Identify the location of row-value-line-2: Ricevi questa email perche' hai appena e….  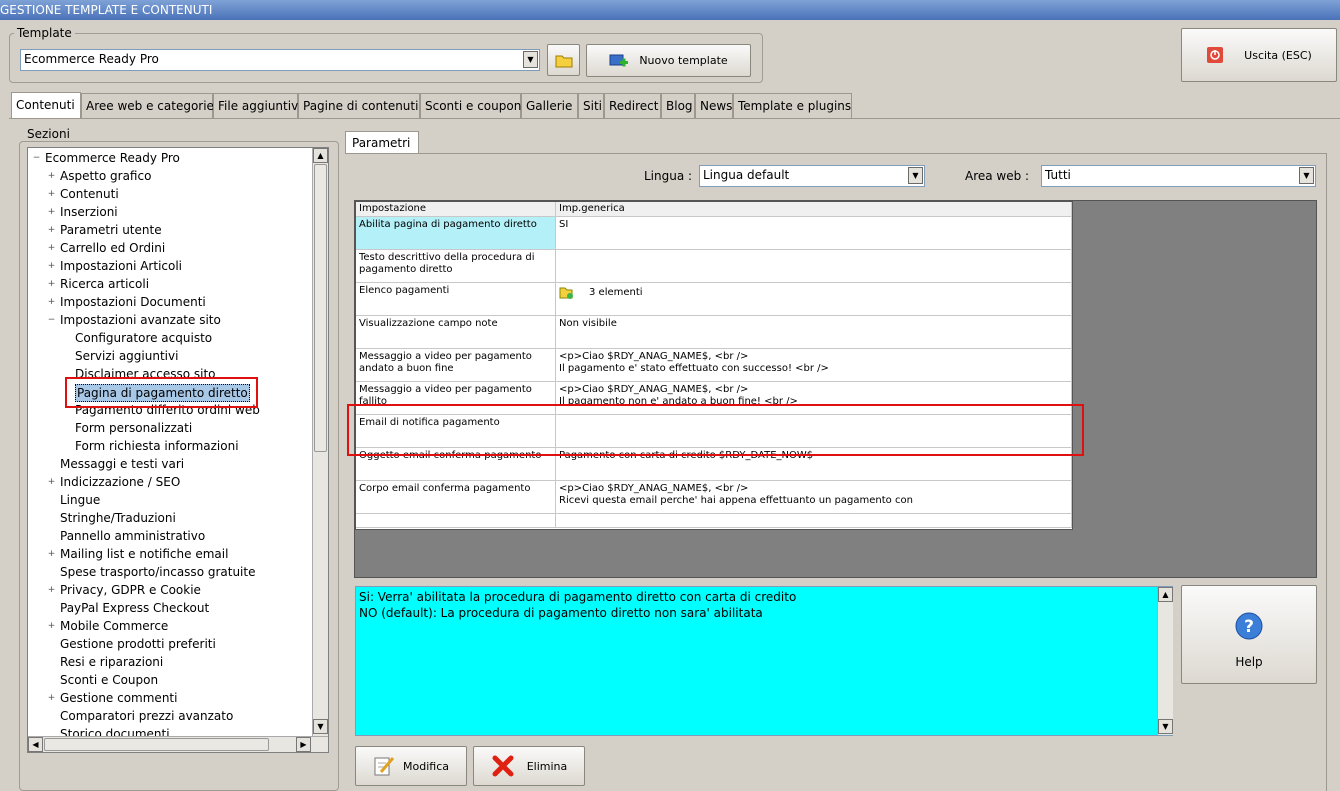
(736, 500).